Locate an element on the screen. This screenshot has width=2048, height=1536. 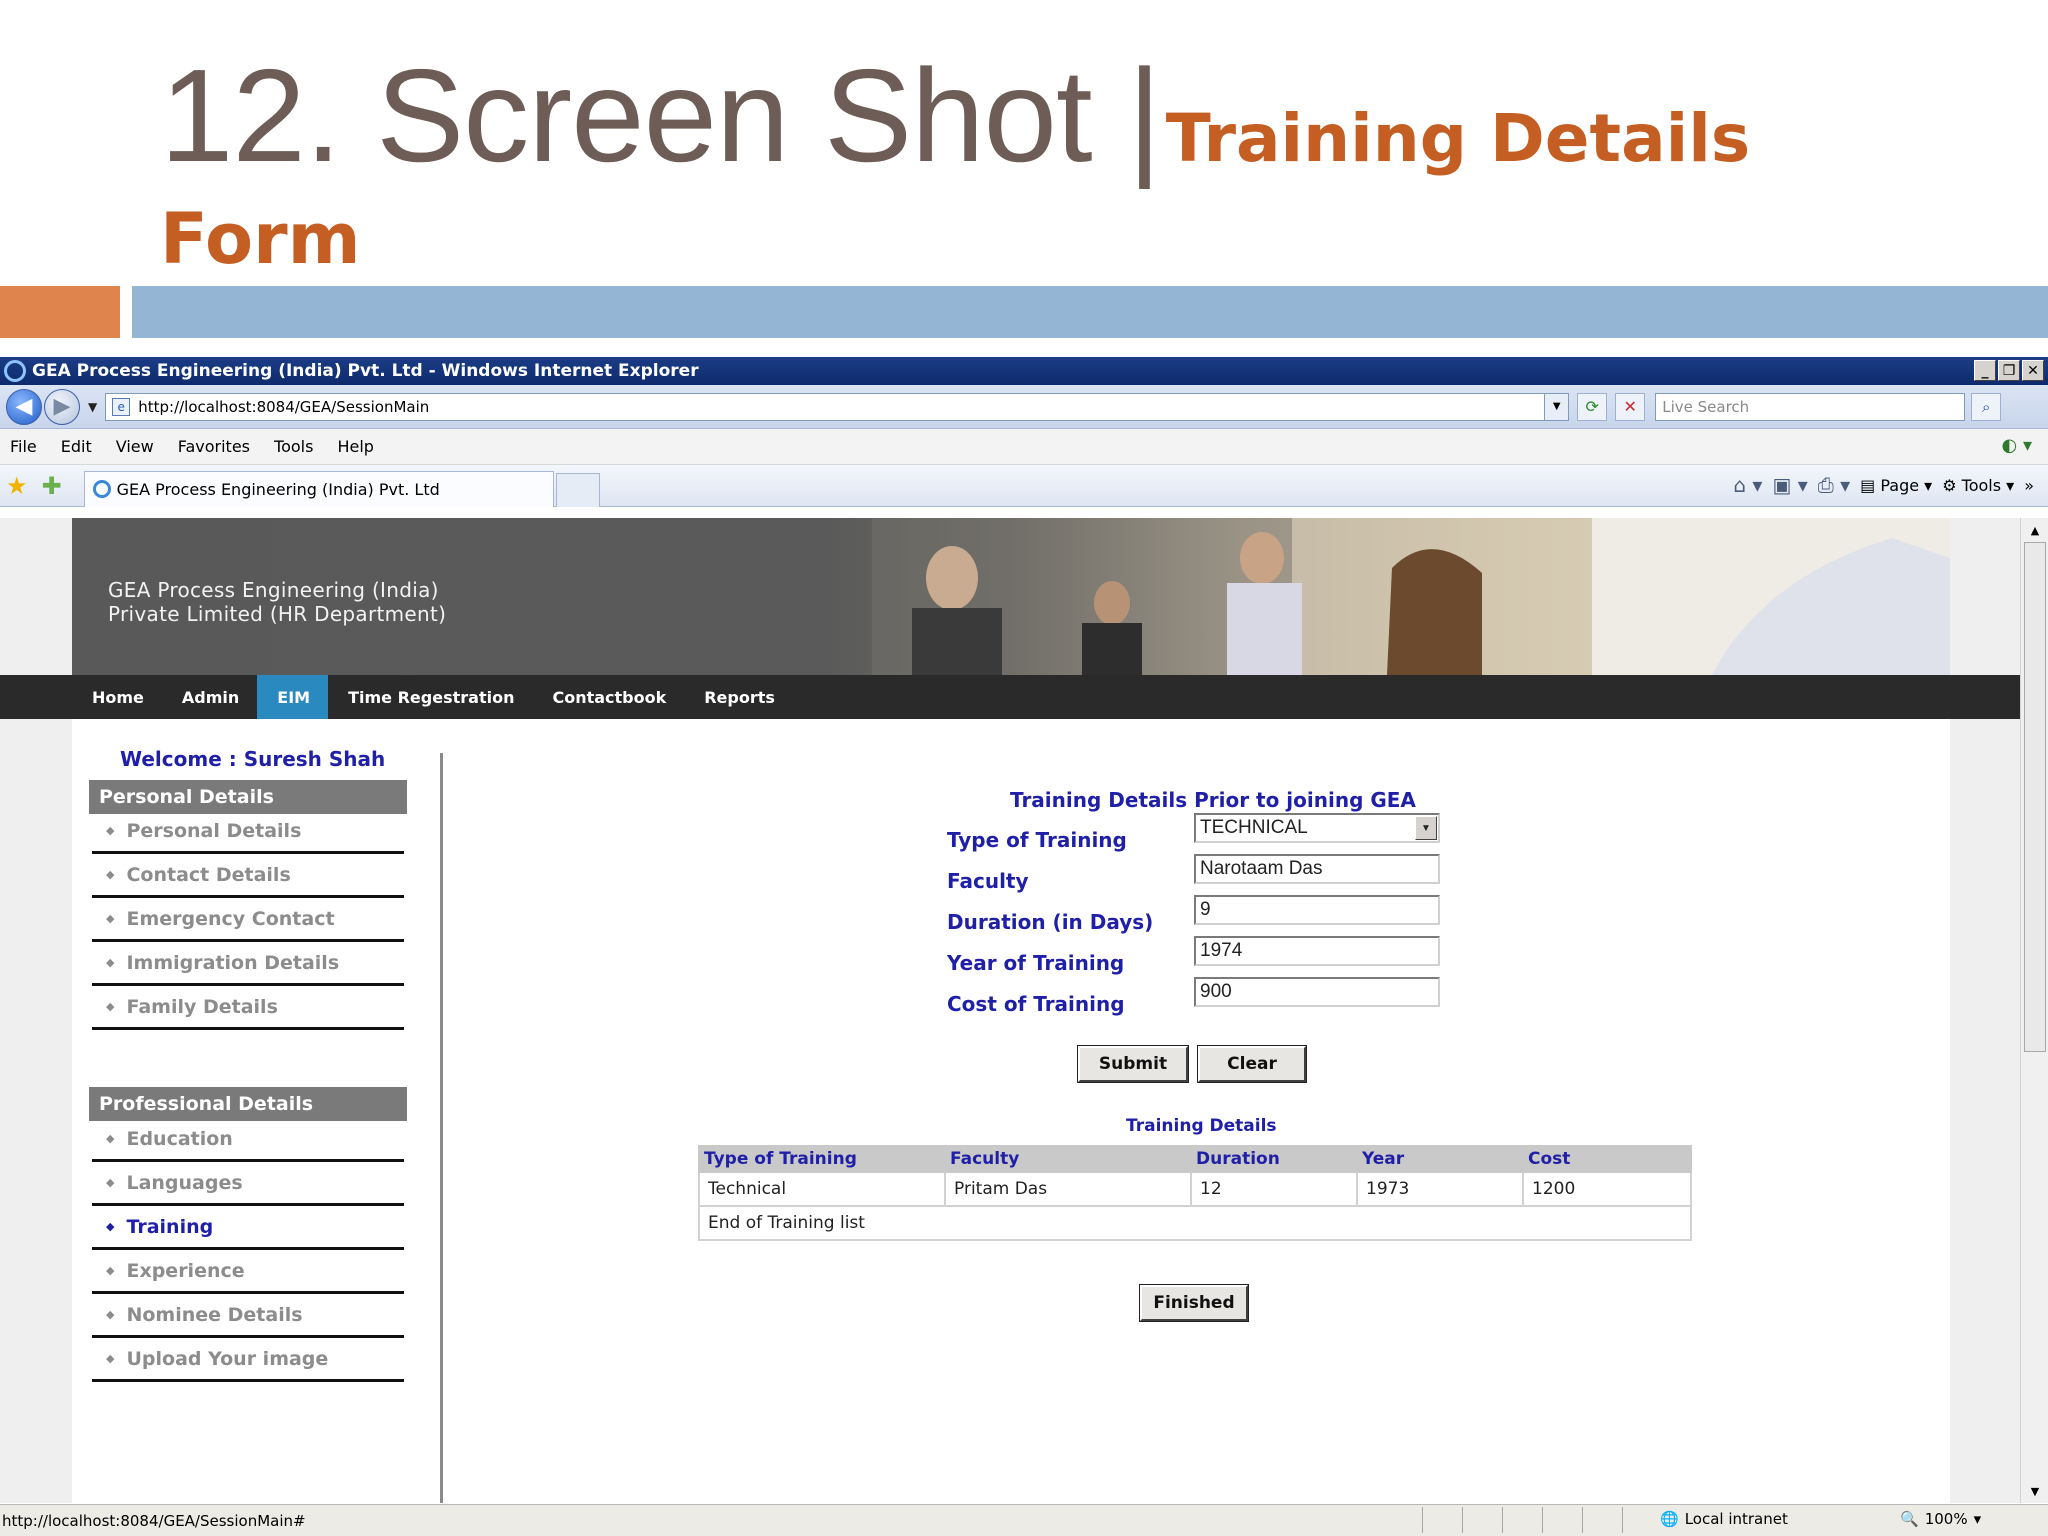
end-of-list: End of Training list is located at coordinates (1195, 1223).